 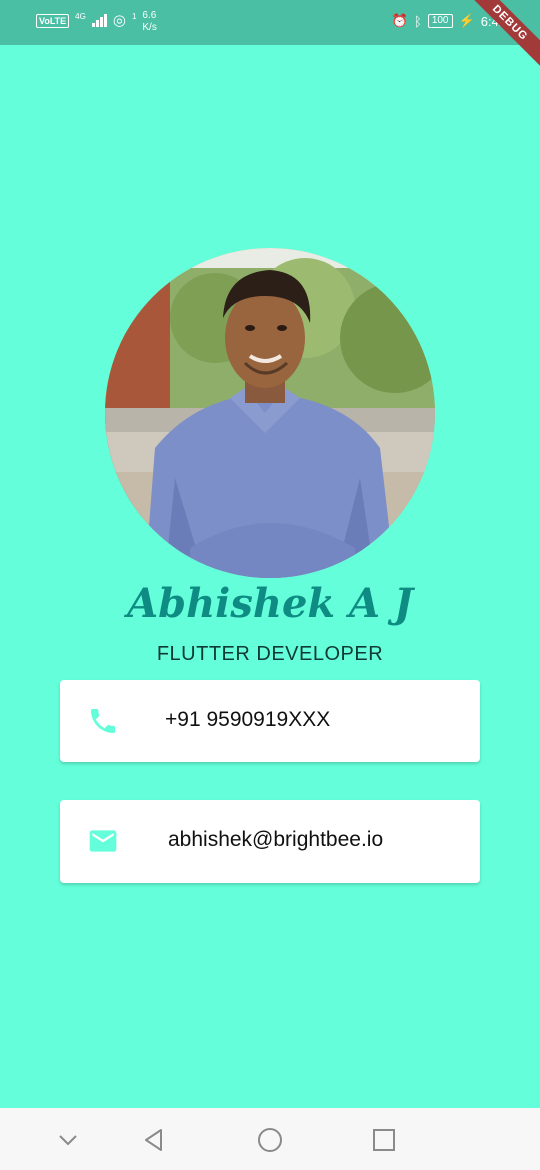 What do you see at coordinates (276, 839) in the screenshot?
I see `email-address: abhishek@brightbee.io` at bounding box center [276, 839].